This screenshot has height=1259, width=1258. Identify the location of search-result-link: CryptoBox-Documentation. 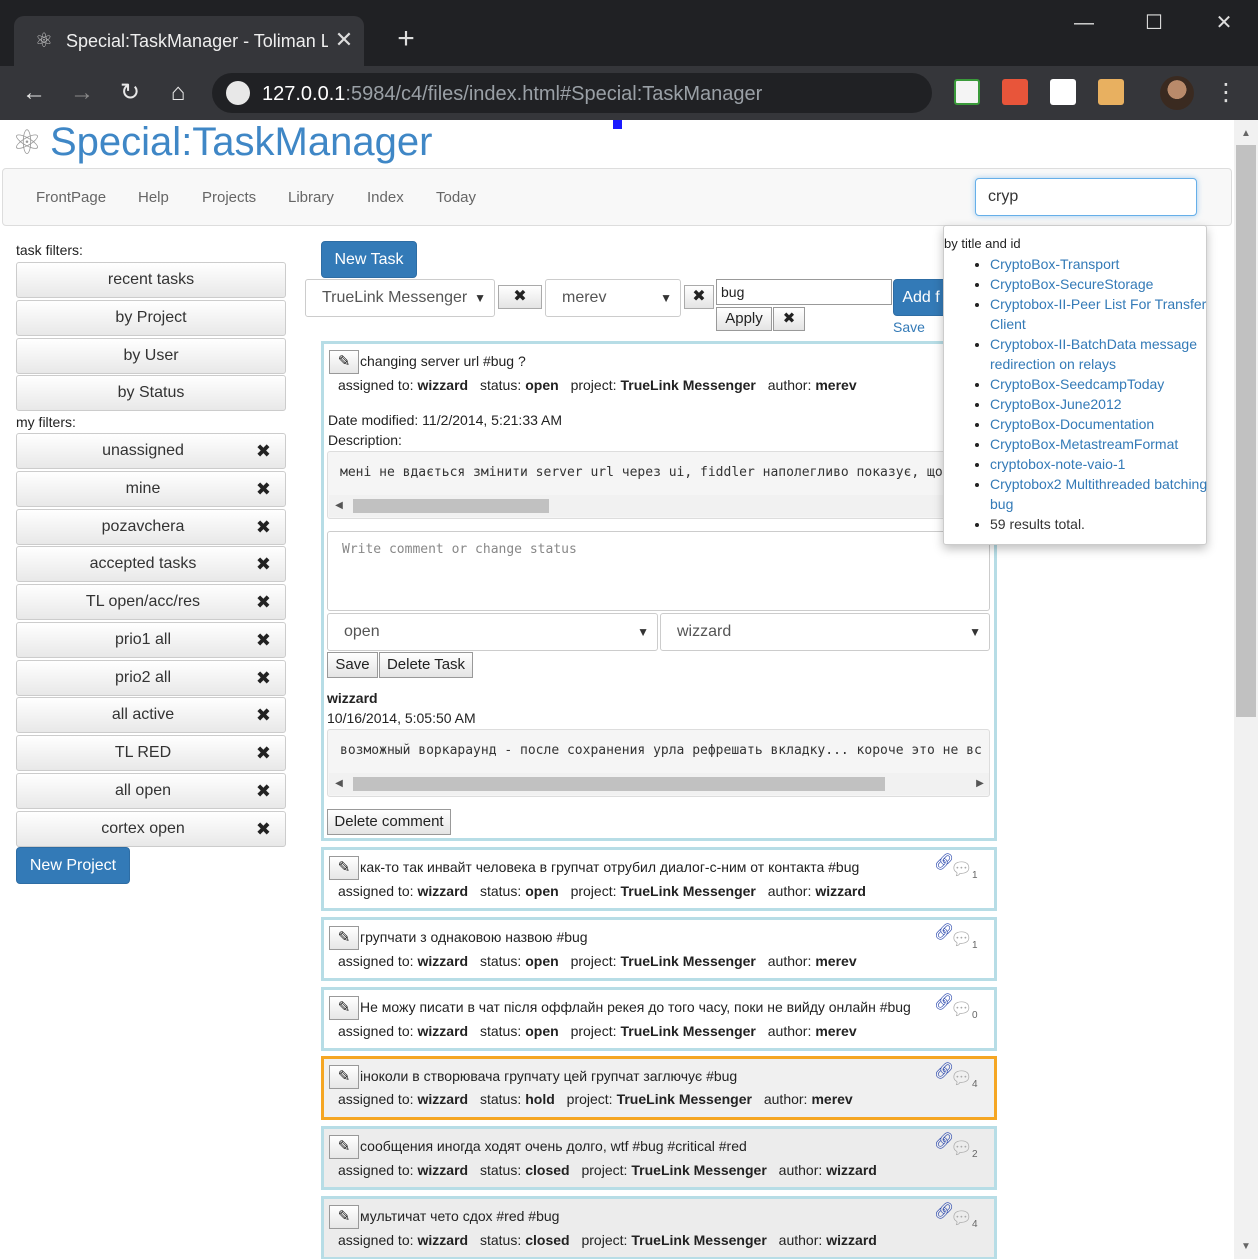
(1072, 424).